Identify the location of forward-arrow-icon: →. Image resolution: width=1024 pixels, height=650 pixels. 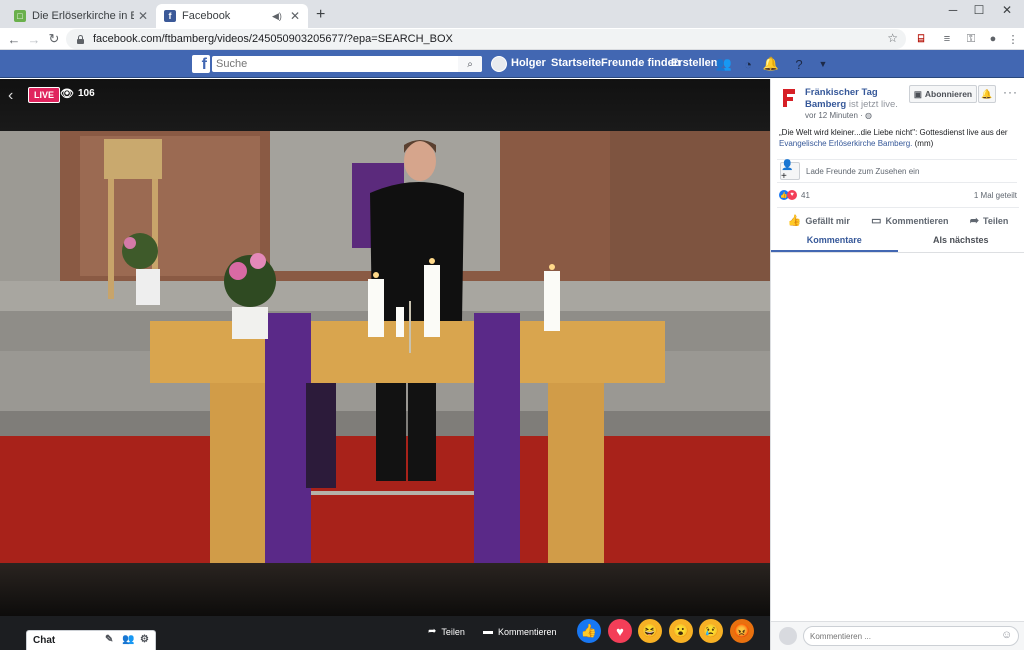
(34, 39).